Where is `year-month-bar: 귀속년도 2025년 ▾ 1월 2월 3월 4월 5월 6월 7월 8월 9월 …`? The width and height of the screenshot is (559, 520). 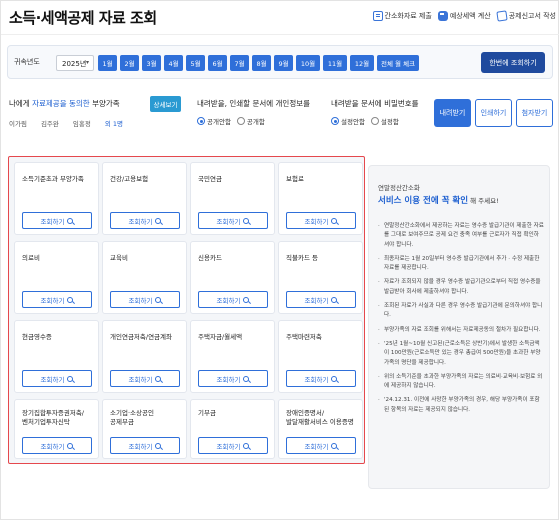
year-month-bar: 귀속년도 2025년 ▾ 1월 2월 3월 4월 5월 6월 7월 8월 9월 … is located at coordinates (280, 62).